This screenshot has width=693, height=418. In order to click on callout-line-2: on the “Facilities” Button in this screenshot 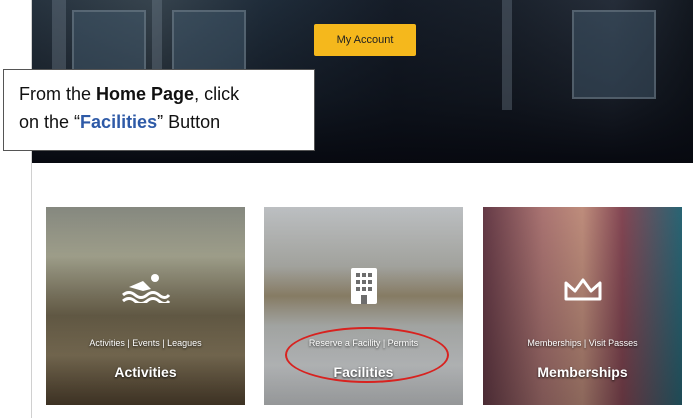, I will do `click(160, 122)`.